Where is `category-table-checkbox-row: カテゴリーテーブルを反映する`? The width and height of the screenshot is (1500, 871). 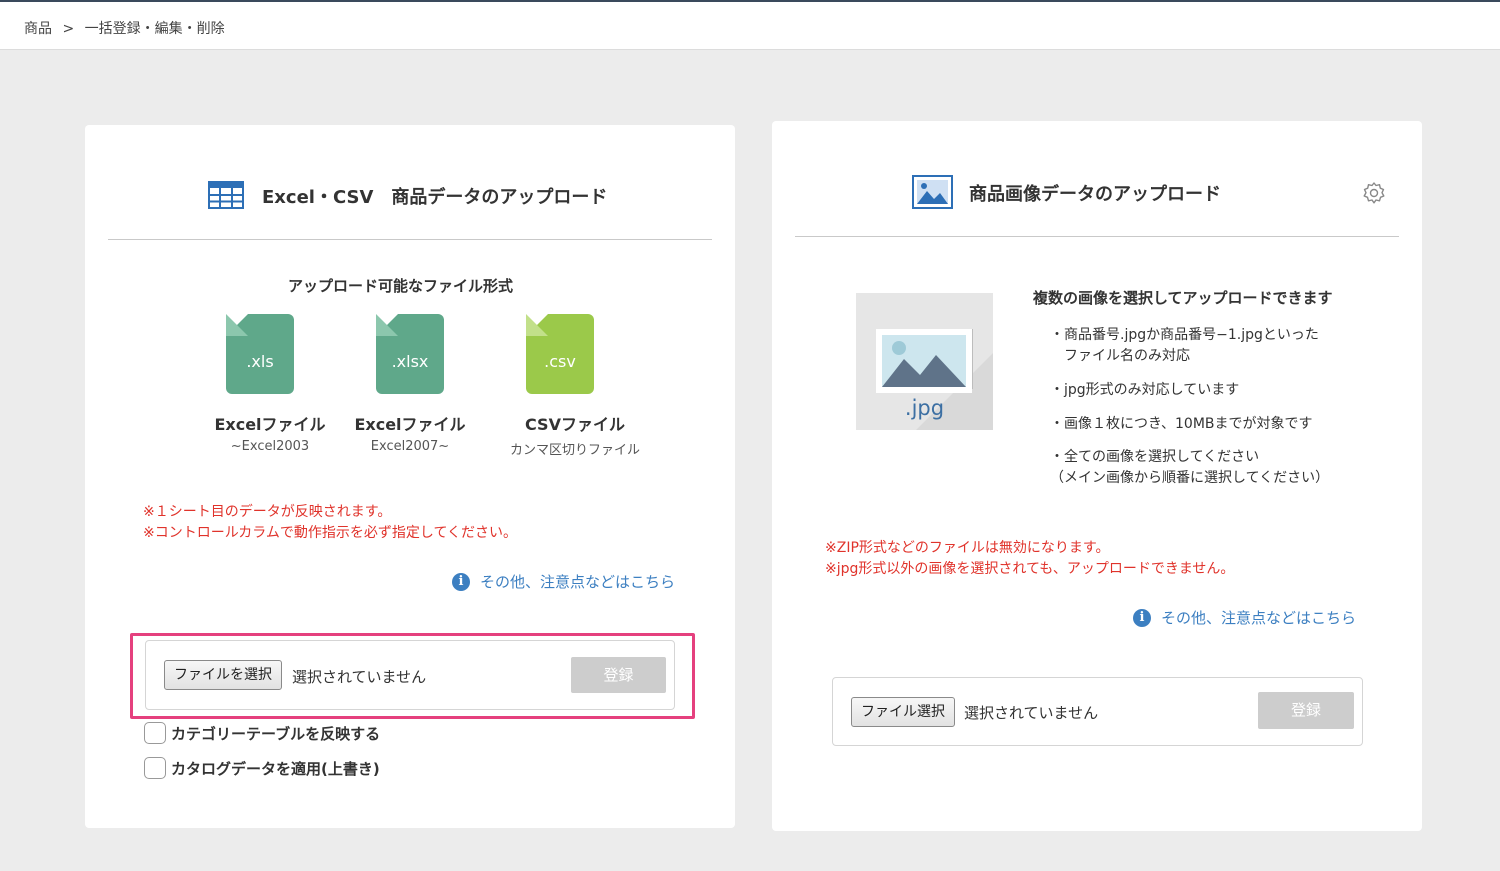
category-table-checkbox-row: カテゴリーテーブルを反映する is located at coordinates (262, 733).